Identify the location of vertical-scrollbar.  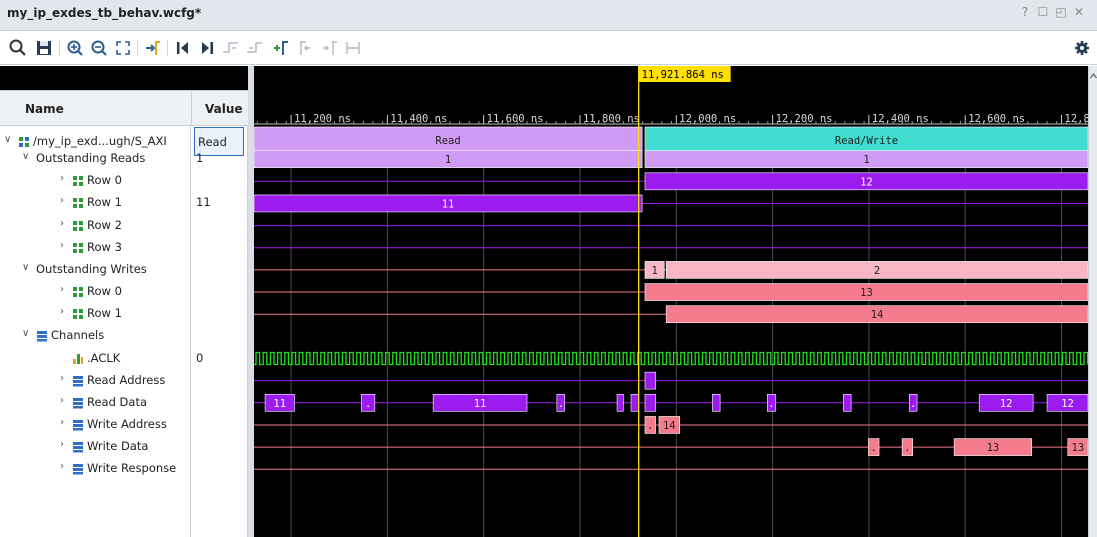
(1092, 301).